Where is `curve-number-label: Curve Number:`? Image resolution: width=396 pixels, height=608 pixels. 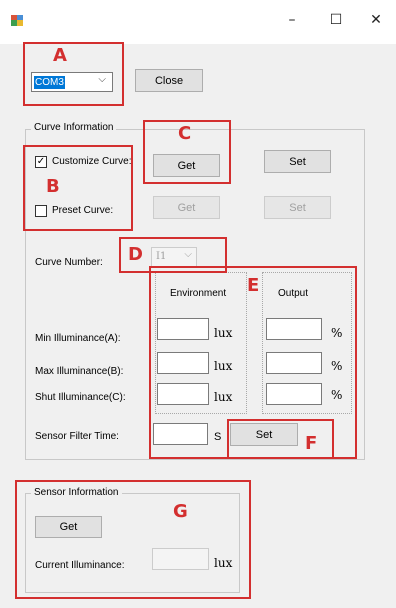
curve-number-label: Curve Number: is located at coordinates (69, 262).